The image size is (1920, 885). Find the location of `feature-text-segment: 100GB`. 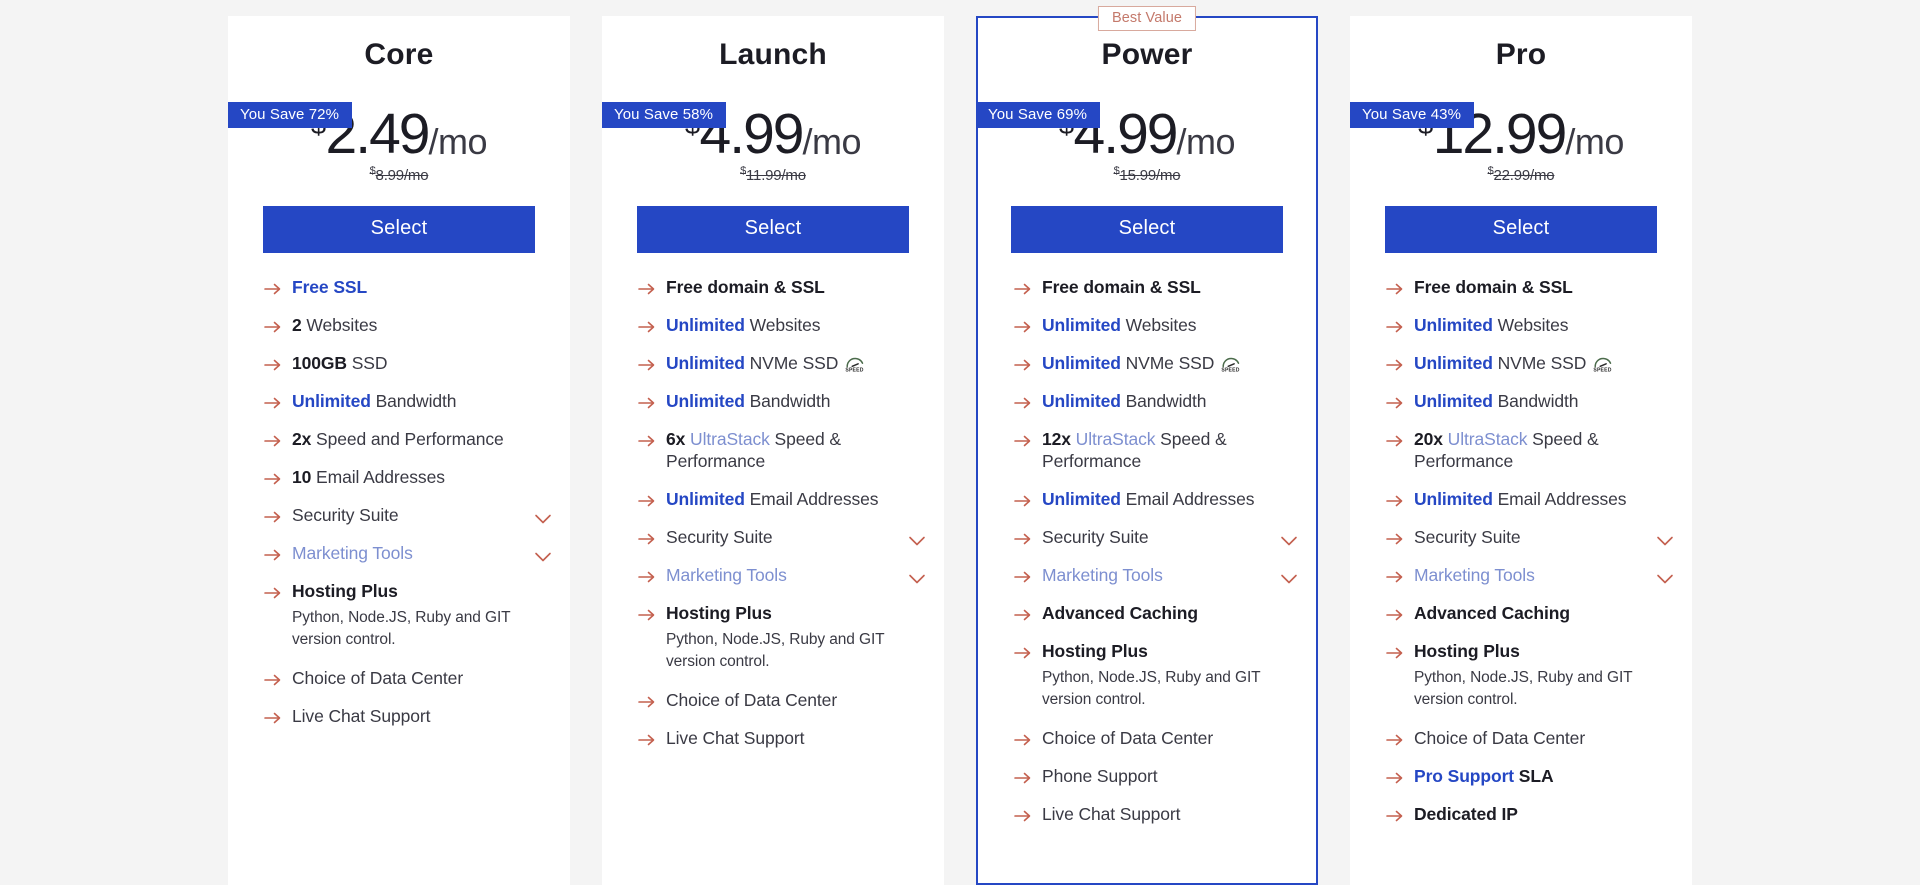

feature-text-segment: 100GB is located at coordinates (319, 363).